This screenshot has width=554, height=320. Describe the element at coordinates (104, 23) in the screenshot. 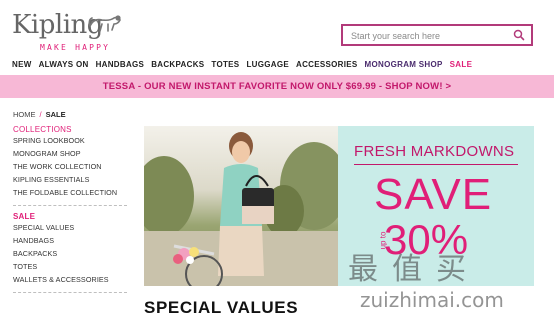

I see `monkey-logo-icon` at that location.